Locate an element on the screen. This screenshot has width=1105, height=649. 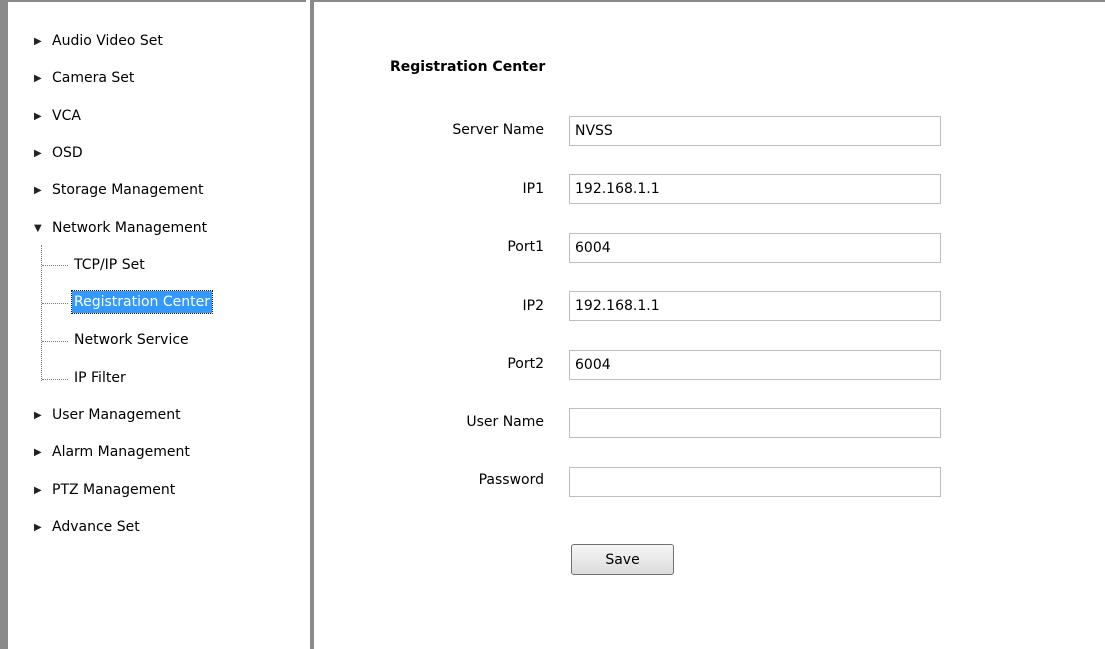
ip1-label: IP1 is located at coordinates (533, 189).